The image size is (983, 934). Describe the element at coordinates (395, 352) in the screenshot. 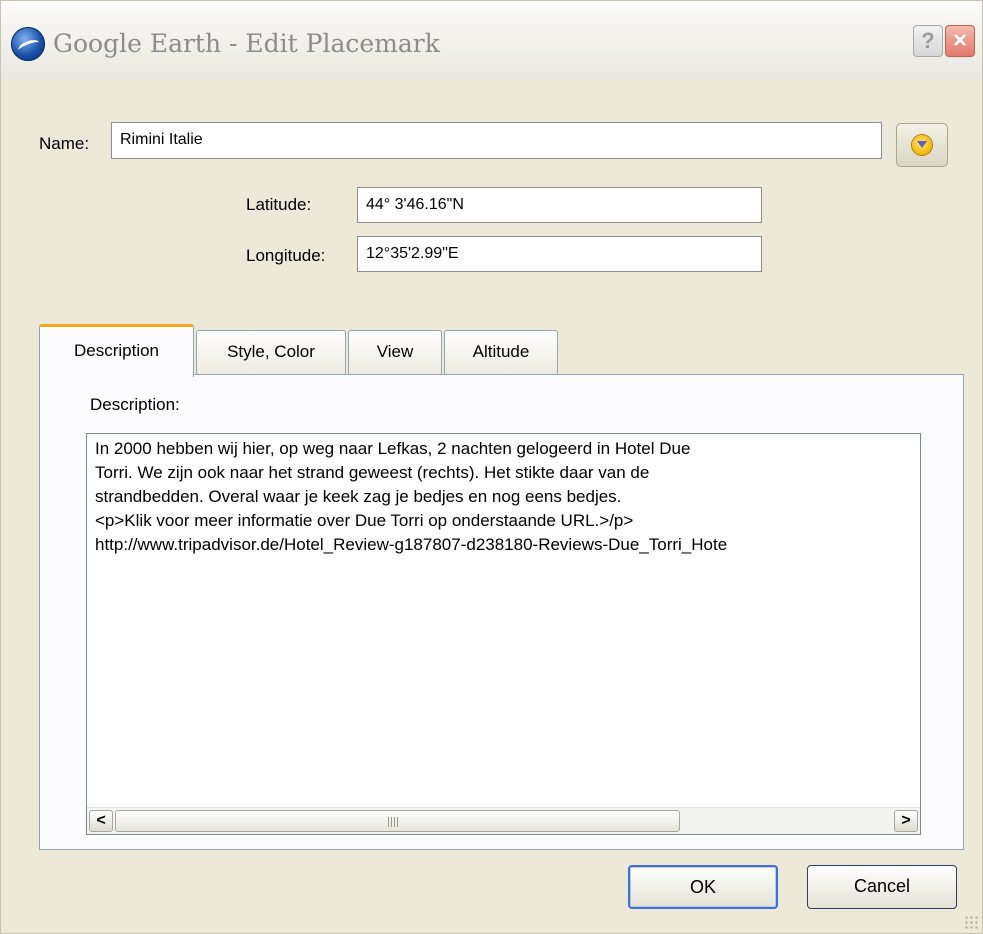

I see `tab-view: View` at that location.